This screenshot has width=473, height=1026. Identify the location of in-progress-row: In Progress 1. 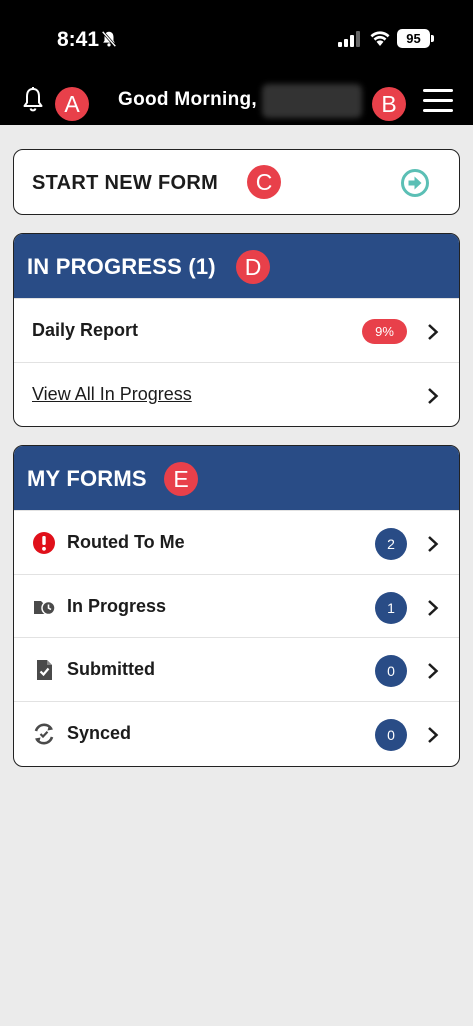
(236, 605).